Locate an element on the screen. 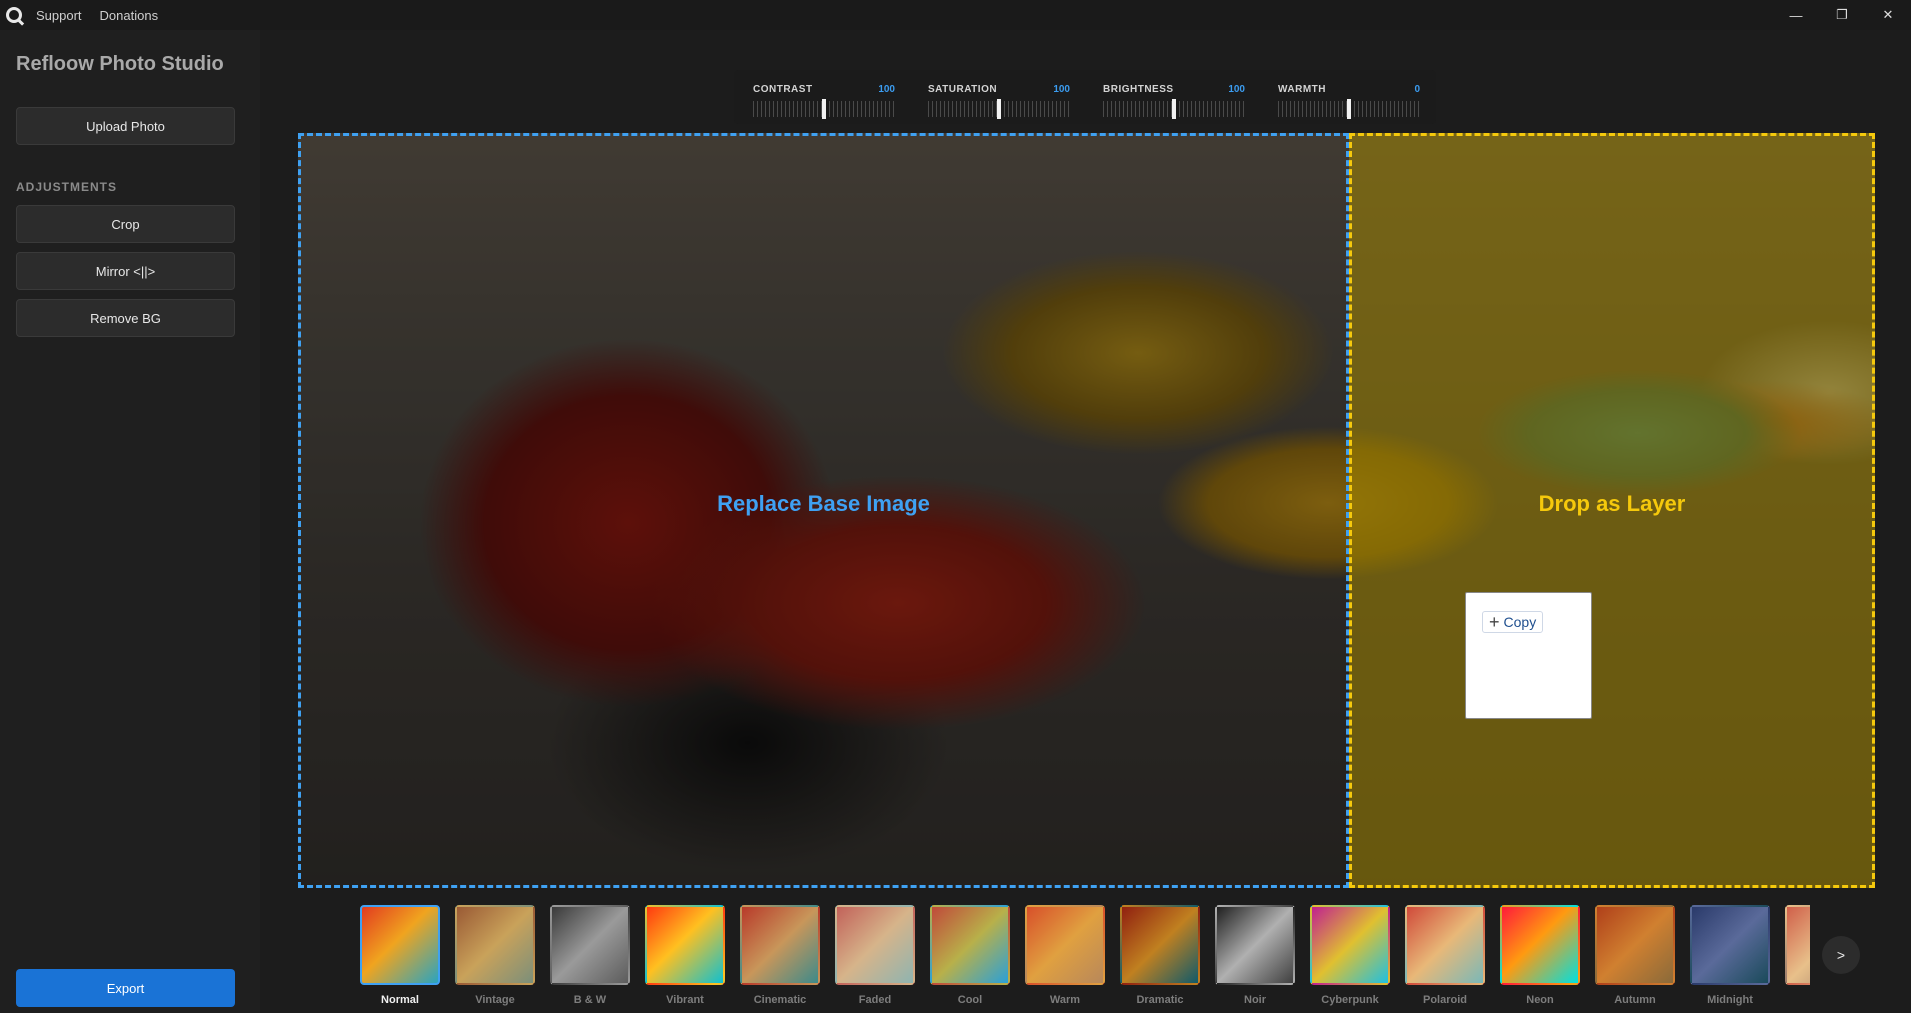  filter-vintage: Vintage is located at coordinates (495, 955).